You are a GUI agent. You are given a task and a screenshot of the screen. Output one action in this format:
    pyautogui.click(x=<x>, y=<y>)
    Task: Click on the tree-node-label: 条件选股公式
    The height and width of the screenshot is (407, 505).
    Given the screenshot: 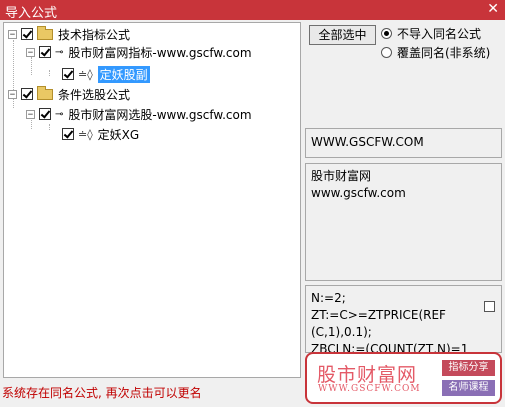 What is the action you would take?
    pyautogui.click(x=94, y=94)
    